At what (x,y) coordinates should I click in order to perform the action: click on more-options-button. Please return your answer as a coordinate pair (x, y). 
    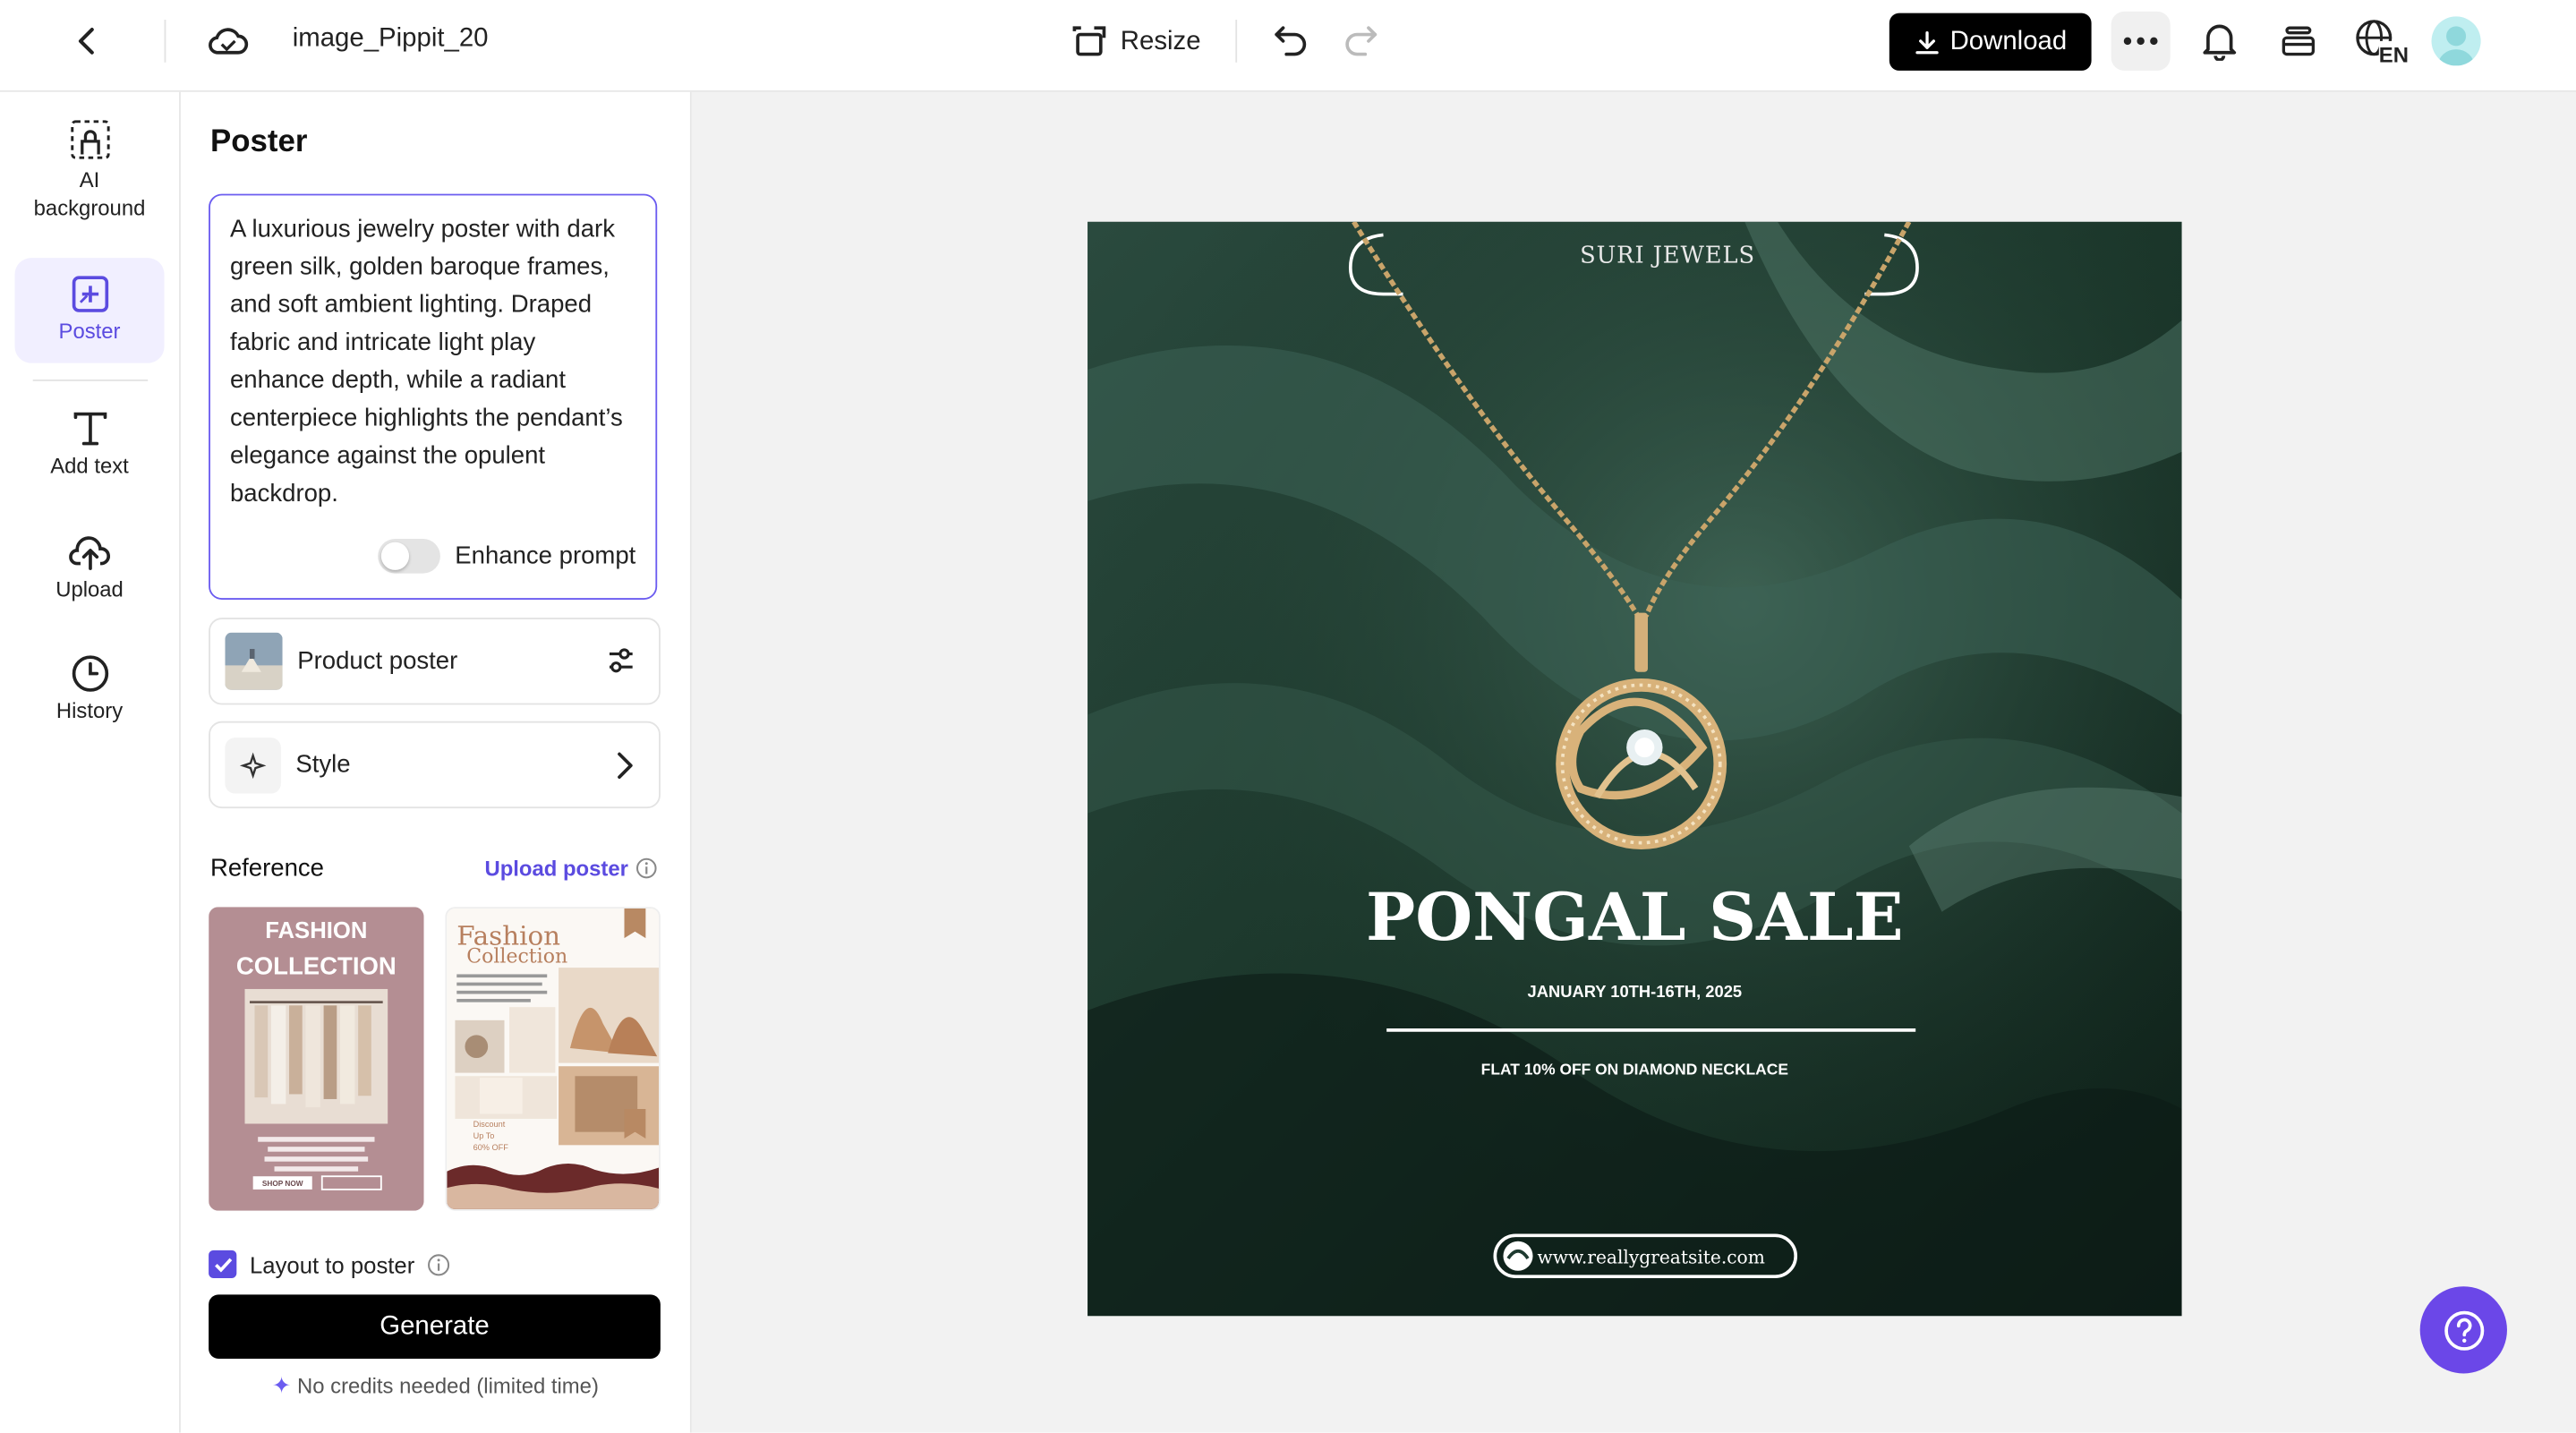
    Looking at the image, I should click on (2141, 41).